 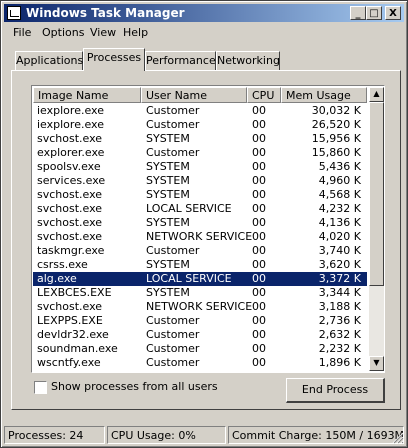 I want to click on process-image-name: wscntfy.exe, so click(x=69, y=362).